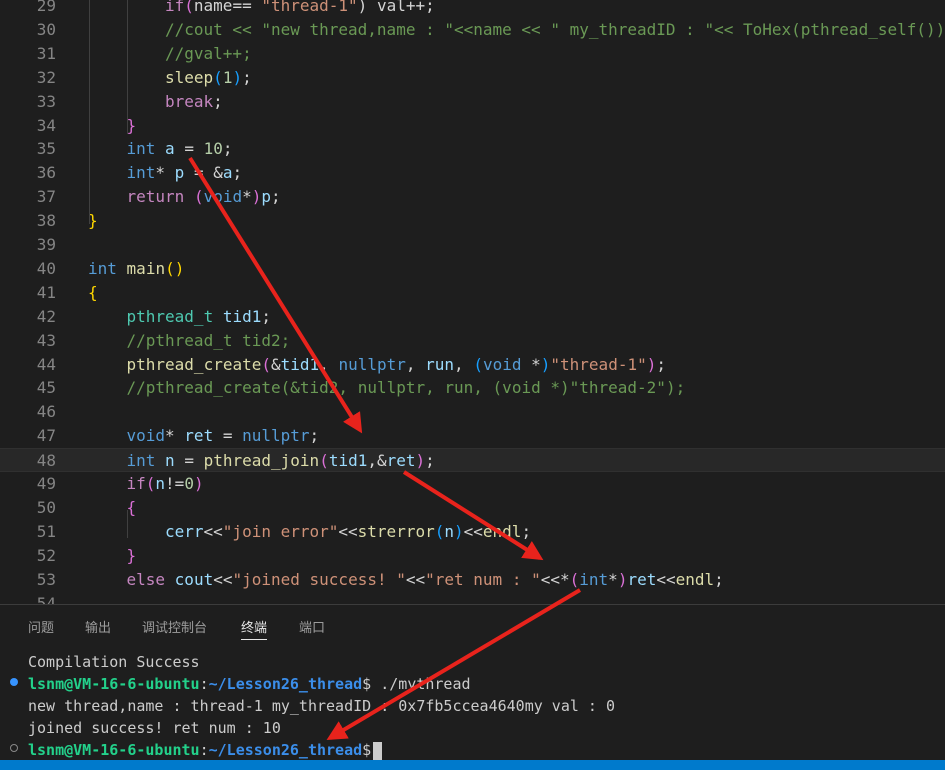 Image resolution: width=945 pixels, height=770 pixels. Describe the element at coordinates (46, 340) in the screenshot. I see `line-number: 43` at that location.